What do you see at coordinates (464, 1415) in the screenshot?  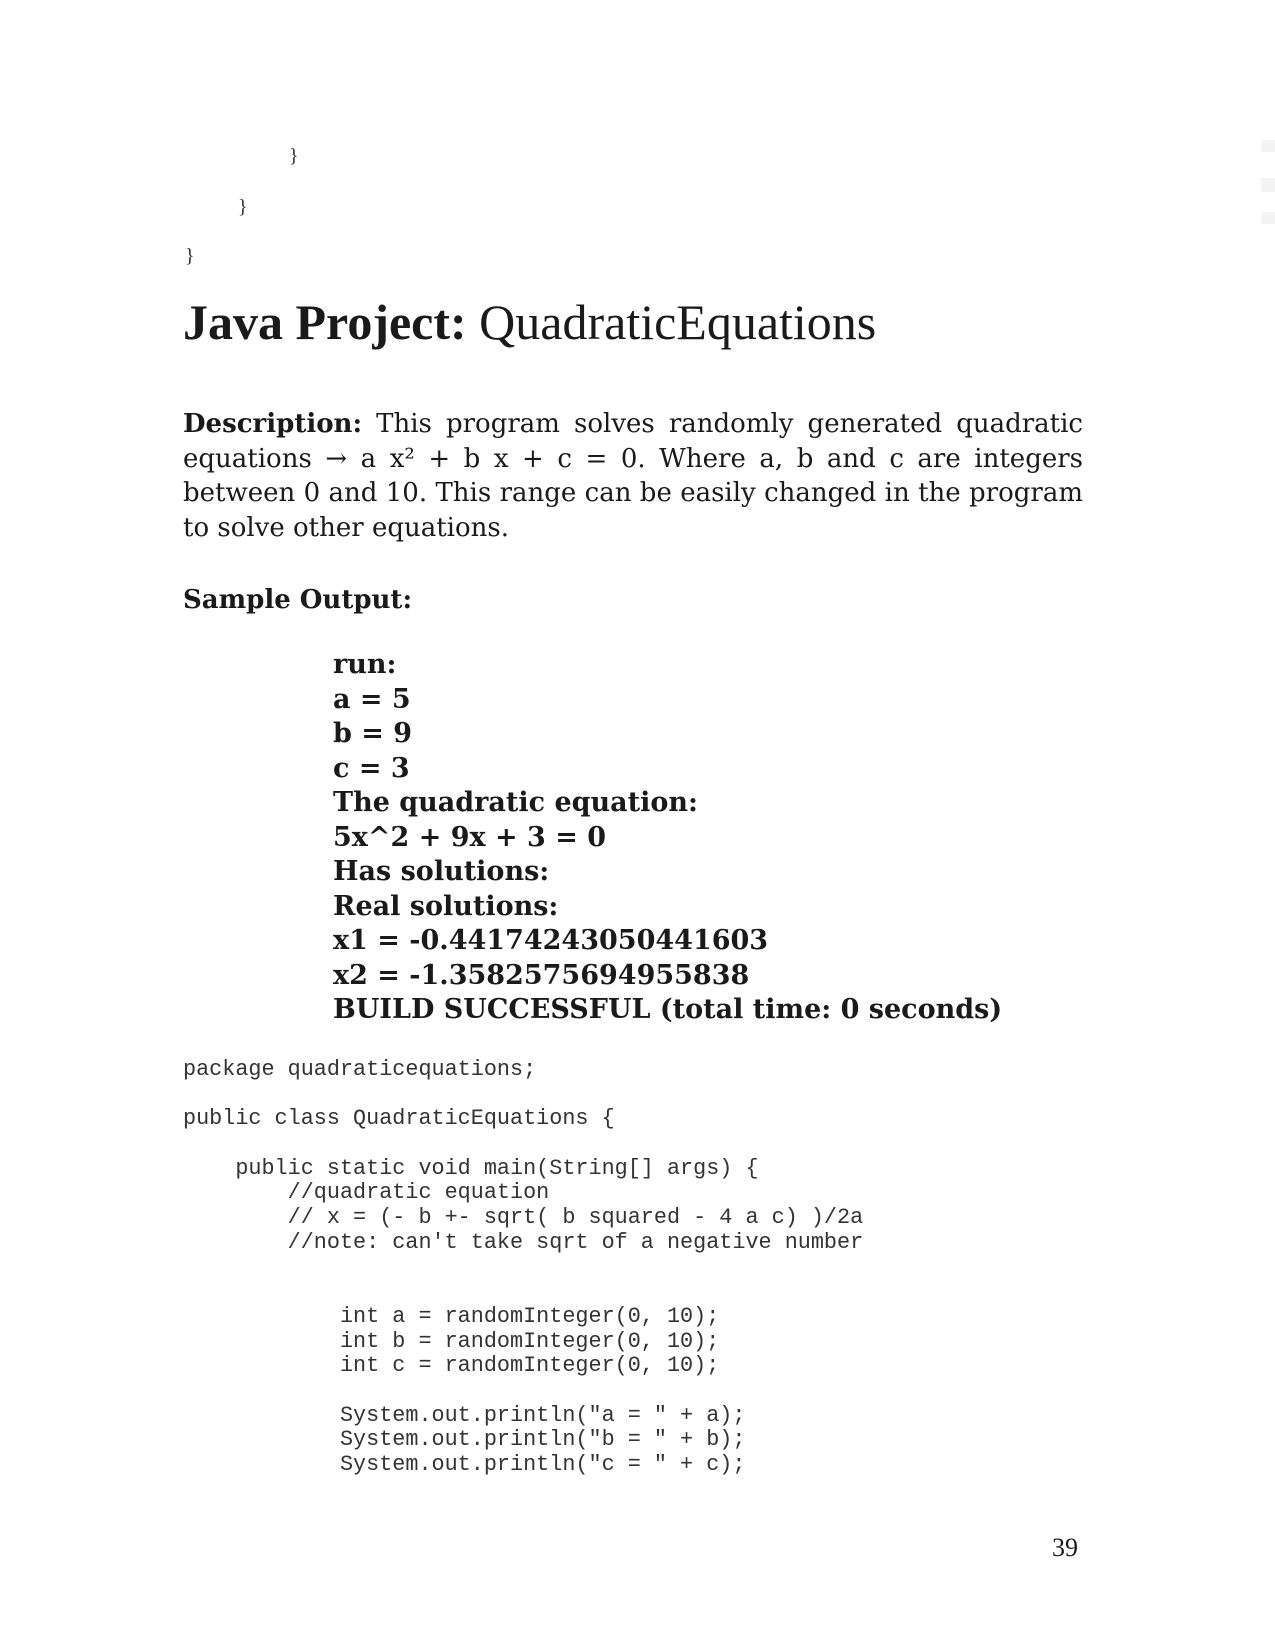 I see `code-line: System.out.println("a = " + a);` at bounding box center [464, 1415].